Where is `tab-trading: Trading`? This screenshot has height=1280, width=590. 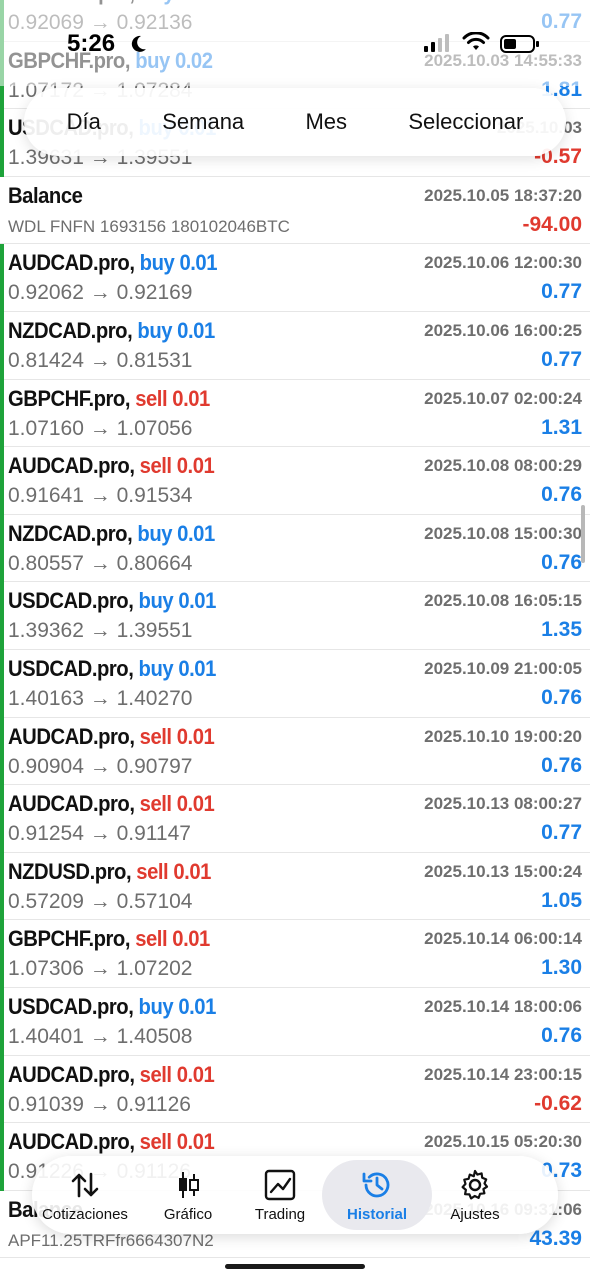 tab-trading: Trading is located at coordinates (280, 1195).